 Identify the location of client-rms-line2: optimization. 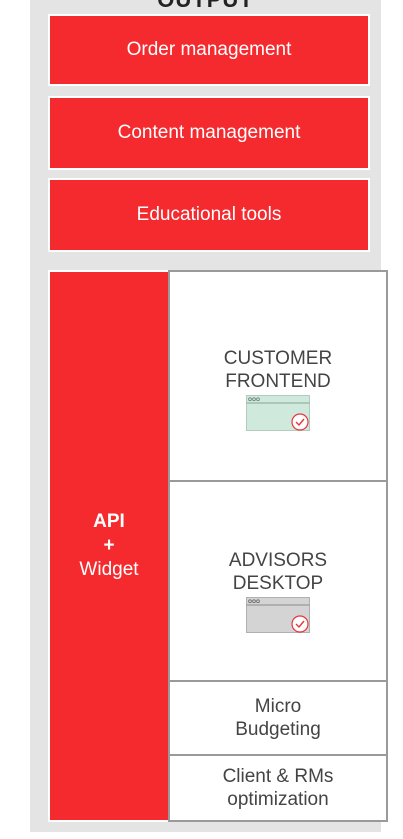
(278, 799).